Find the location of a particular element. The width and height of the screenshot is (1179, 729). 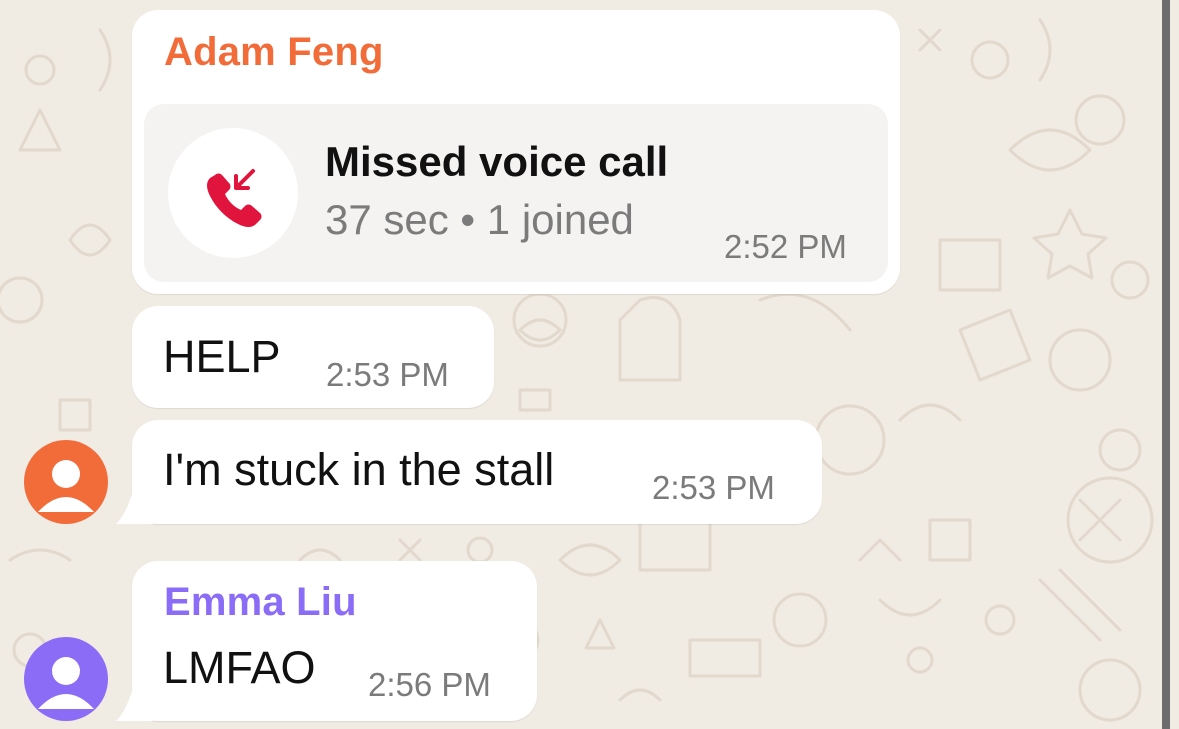

avatar-adam is located at coordinates (66, 482).